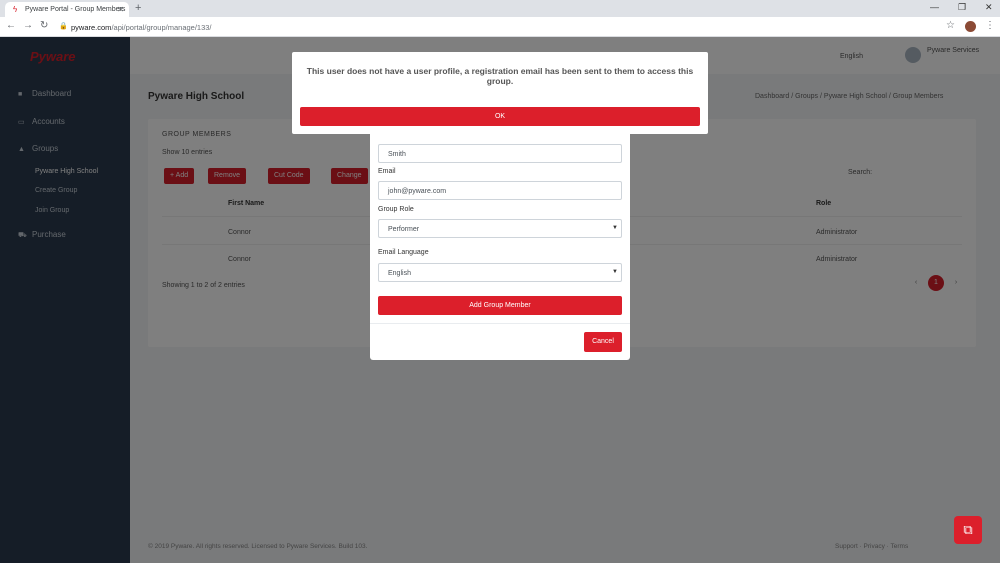 This screenshot has height=563, width=1000. Describe the element at coordinates (500, 116) in the screenshot. I see `ok-button: OK` at that location.